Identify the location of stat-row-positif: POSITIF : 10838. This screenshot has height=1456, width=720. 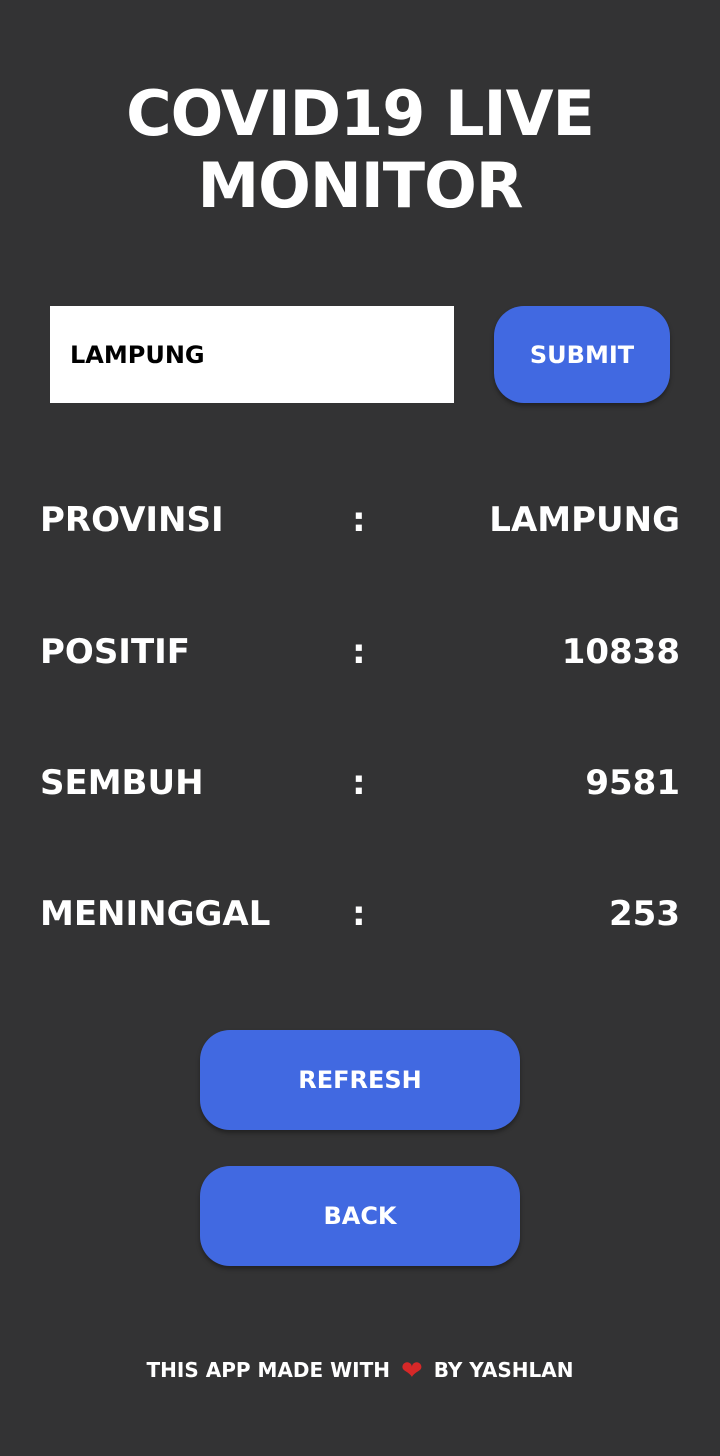
(360, 652).